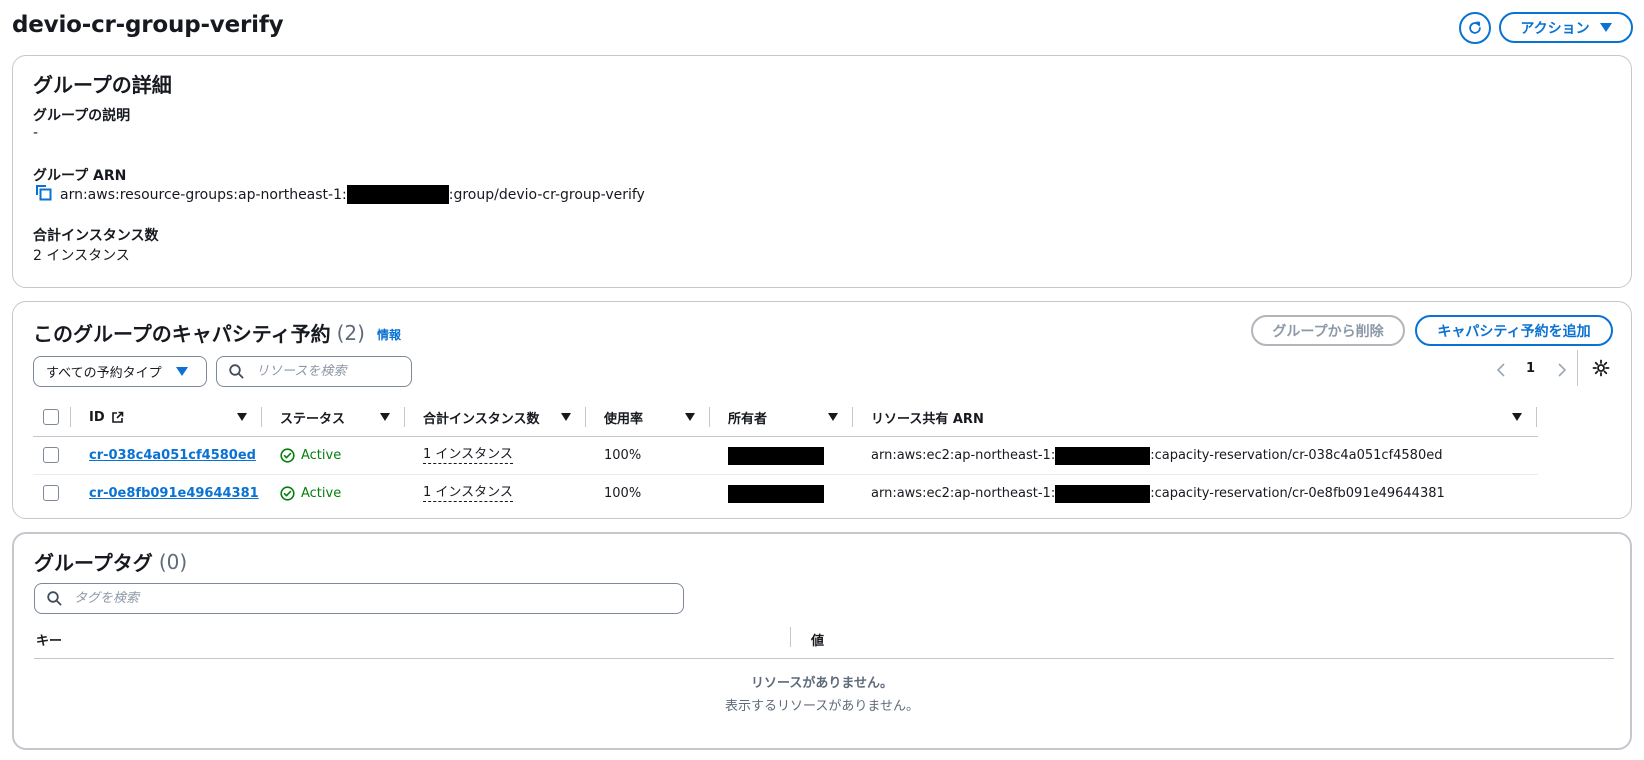  Describe the element at coordinates (81, 256) in the screenshot. I see `total-instances-value: 2 インスタンス` at that location.